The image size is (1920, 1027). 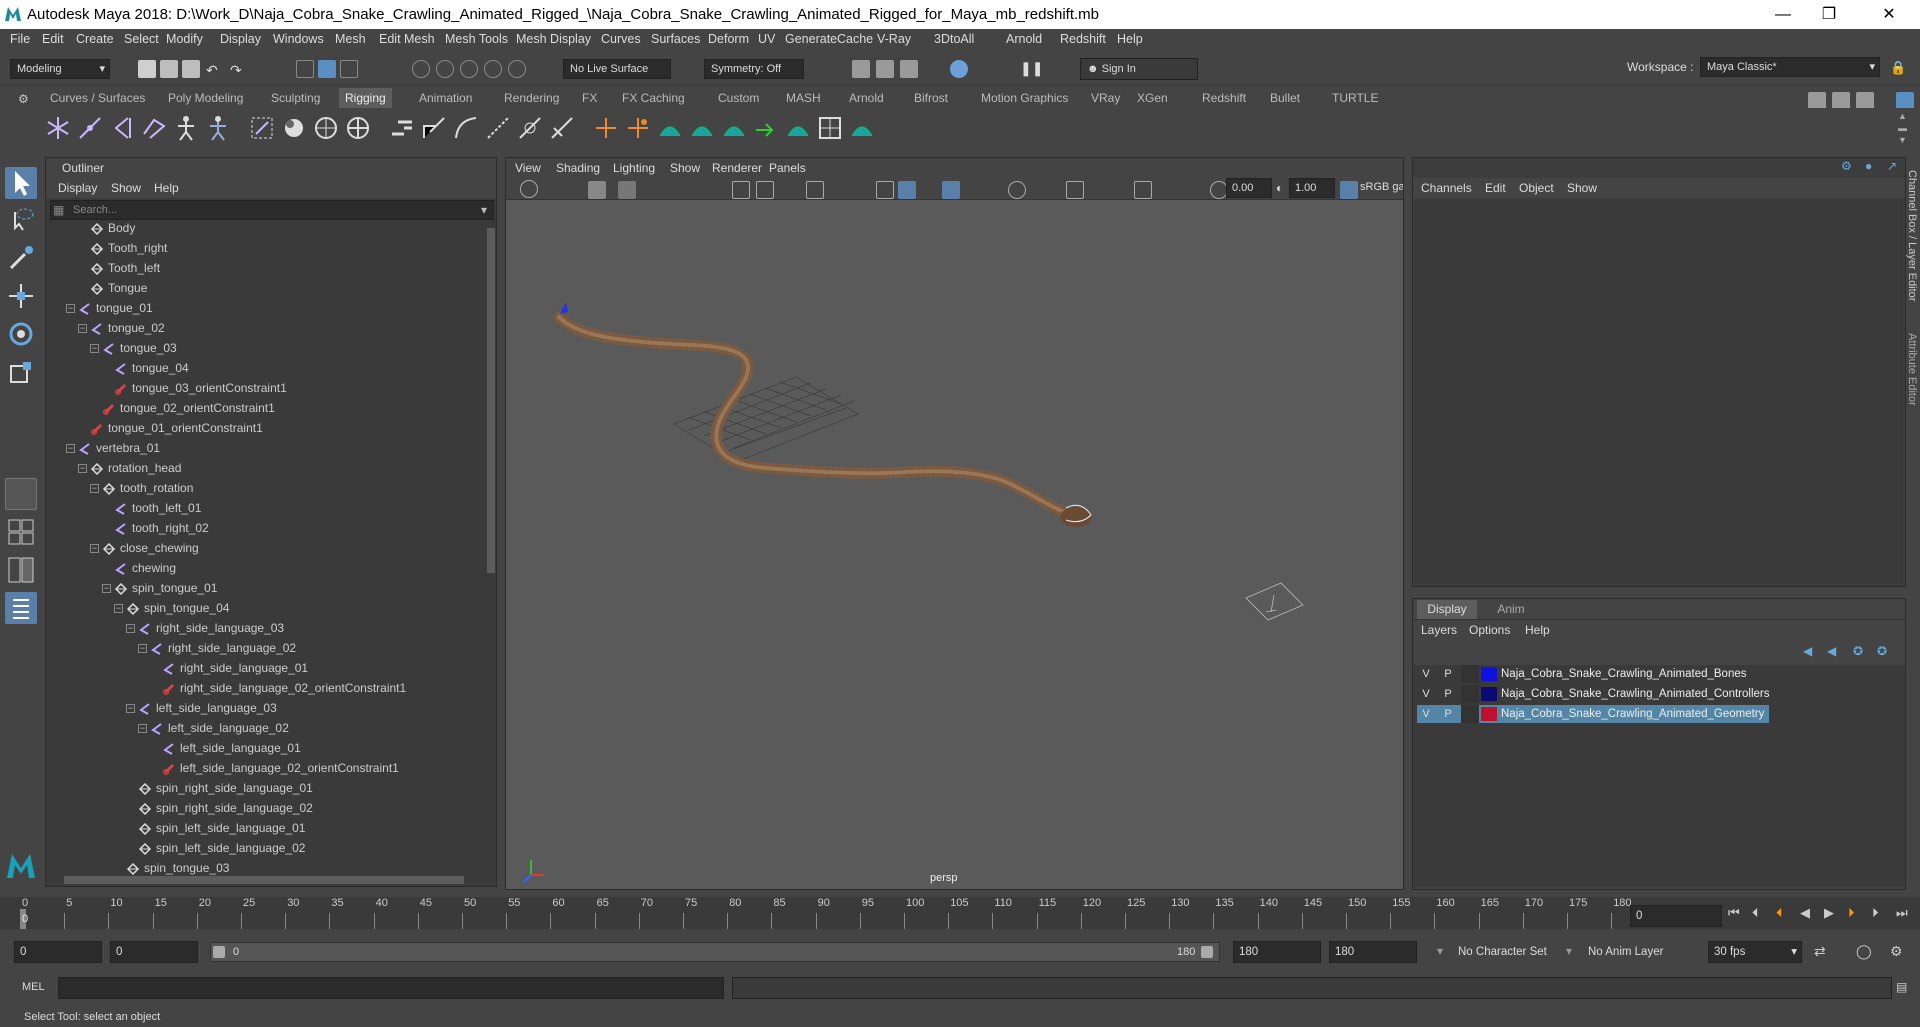 What do you see at coordinates (365, 98) in the screenshot?
I see `shelf-tab-rigging: Rigging` at bounding box center [365, 98].